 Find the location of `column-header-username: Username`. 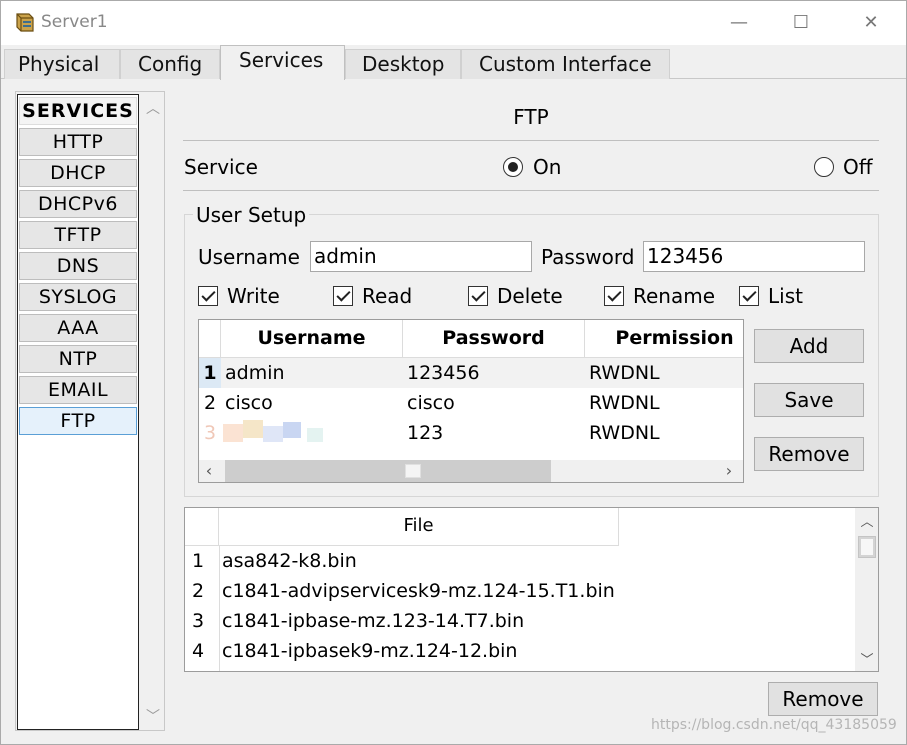

column-header-username: Username is located at coordinates (312, 339).